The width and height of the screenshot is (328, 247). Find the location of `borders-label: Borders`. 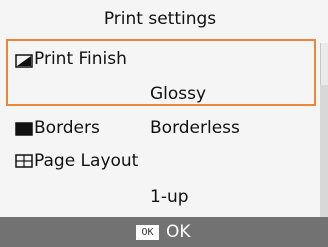

borders-label: Borders is located at coordinates (67, 128).